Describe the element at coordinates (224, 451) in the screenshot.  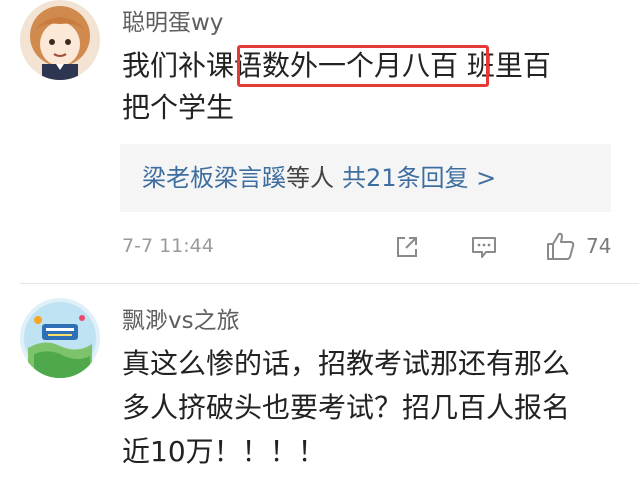
I see `comment-text-line-3: 近10万！！！！` at that location.